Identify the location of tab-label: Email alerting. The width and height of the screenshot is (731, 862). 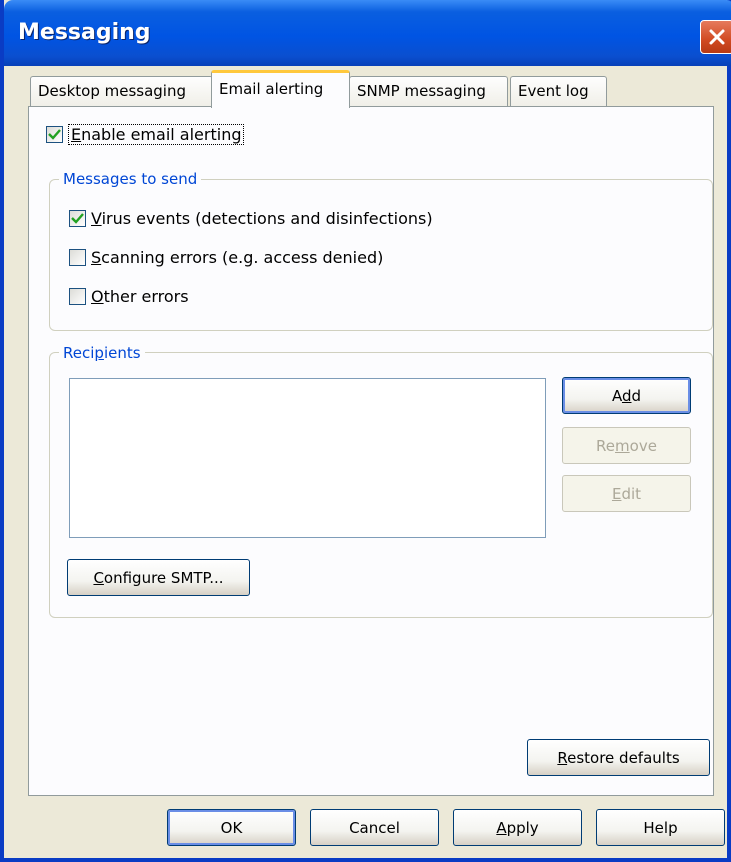
(271, 89).